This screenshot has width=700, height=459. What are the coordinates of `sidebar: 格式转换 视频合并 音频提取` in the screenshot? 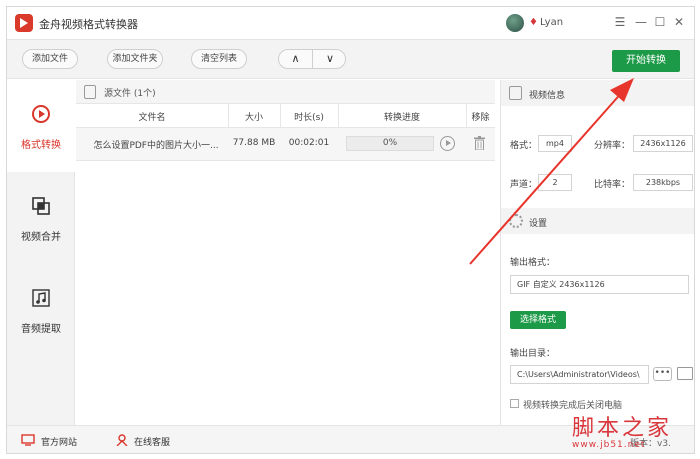 It's located at (41, 252).